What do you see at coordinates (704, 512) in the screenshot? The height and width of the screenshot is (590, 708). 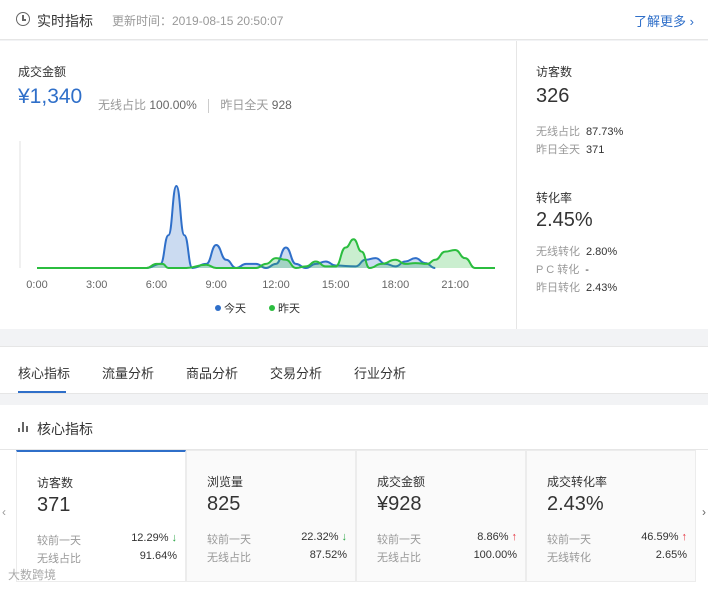 I see `scroll-right-arrow: ›` at bounding box center [704, 512].